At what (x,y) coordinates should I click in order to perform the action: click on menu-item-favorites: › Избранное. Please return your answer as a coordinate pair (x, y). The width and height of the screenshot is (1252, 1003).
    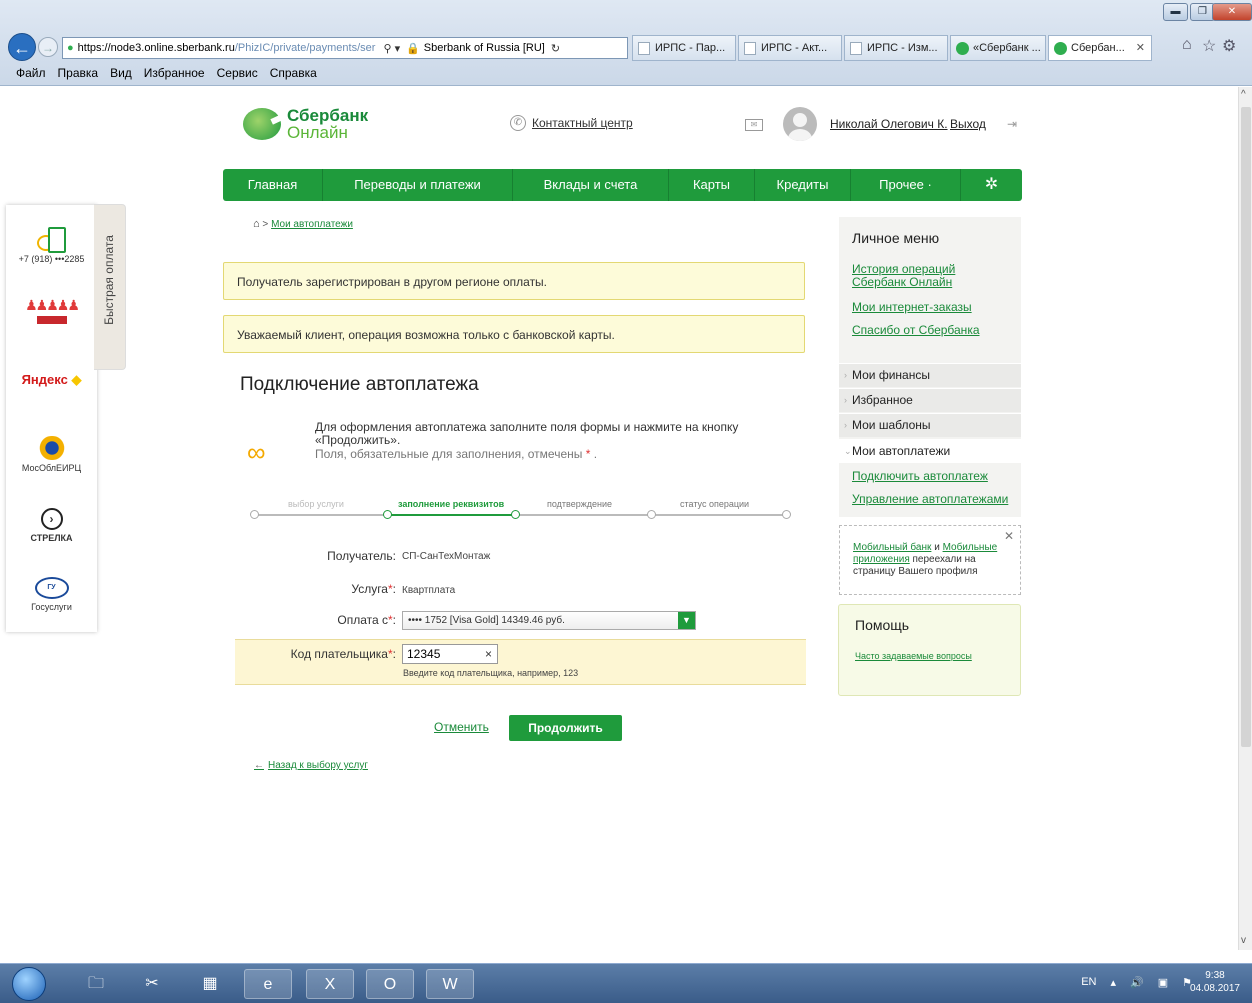
    Looking at the image, I should click on (930, 400).